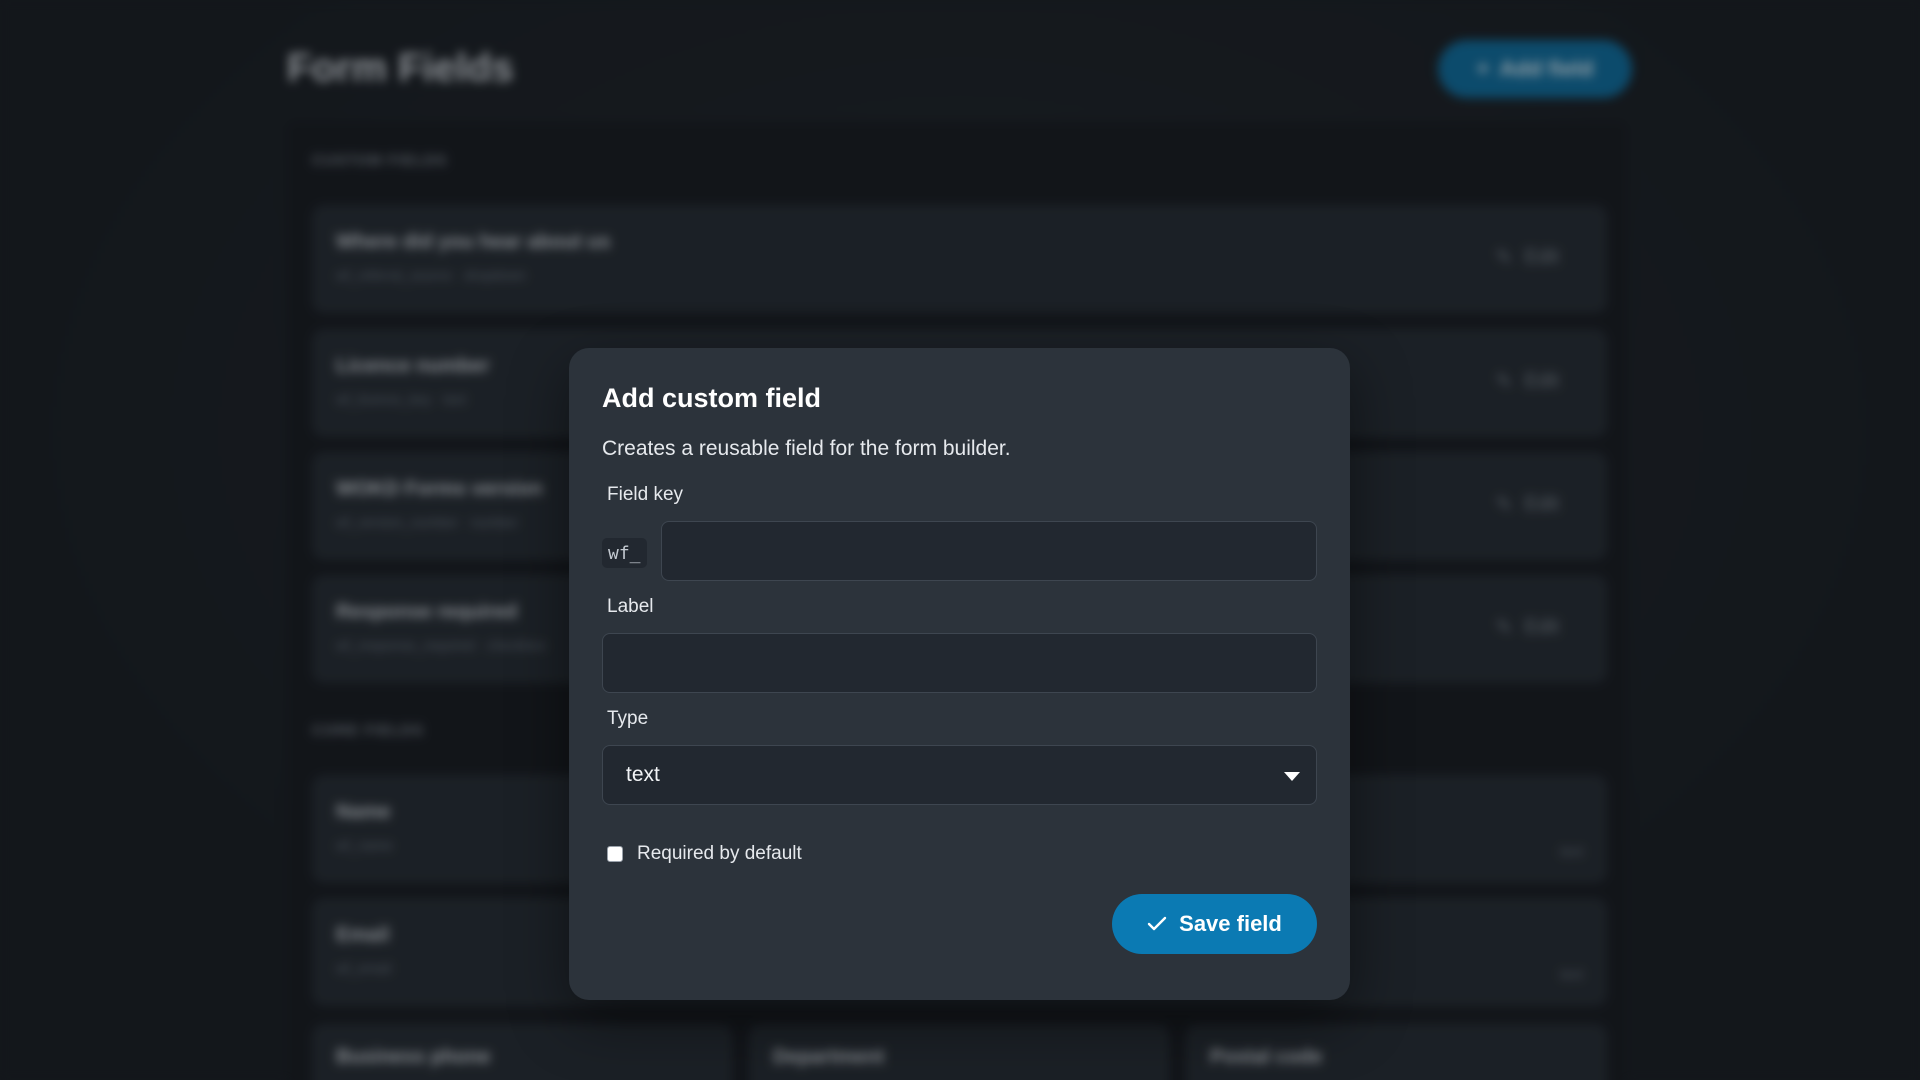  What do you see at coordinates (630, 606) in the screenshot?
I see `label-field-label: Label` at bounding box center [630, 606].